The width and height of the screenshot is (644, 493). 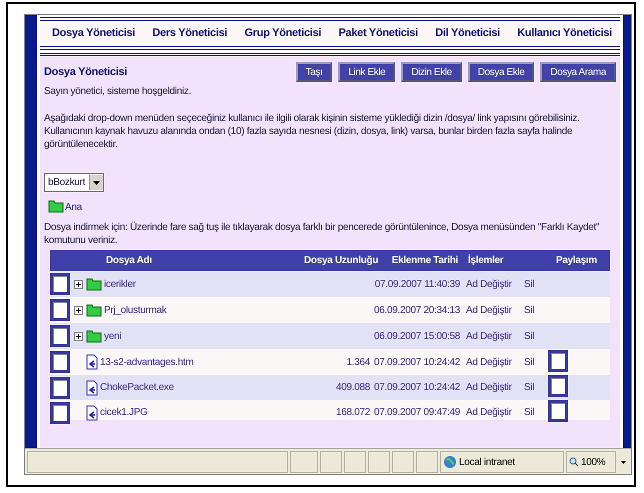 What do you see at coordinates (576, 260) in the screenshot?
I see `column-header: Paylaşım` at bounding box center [576, 260].